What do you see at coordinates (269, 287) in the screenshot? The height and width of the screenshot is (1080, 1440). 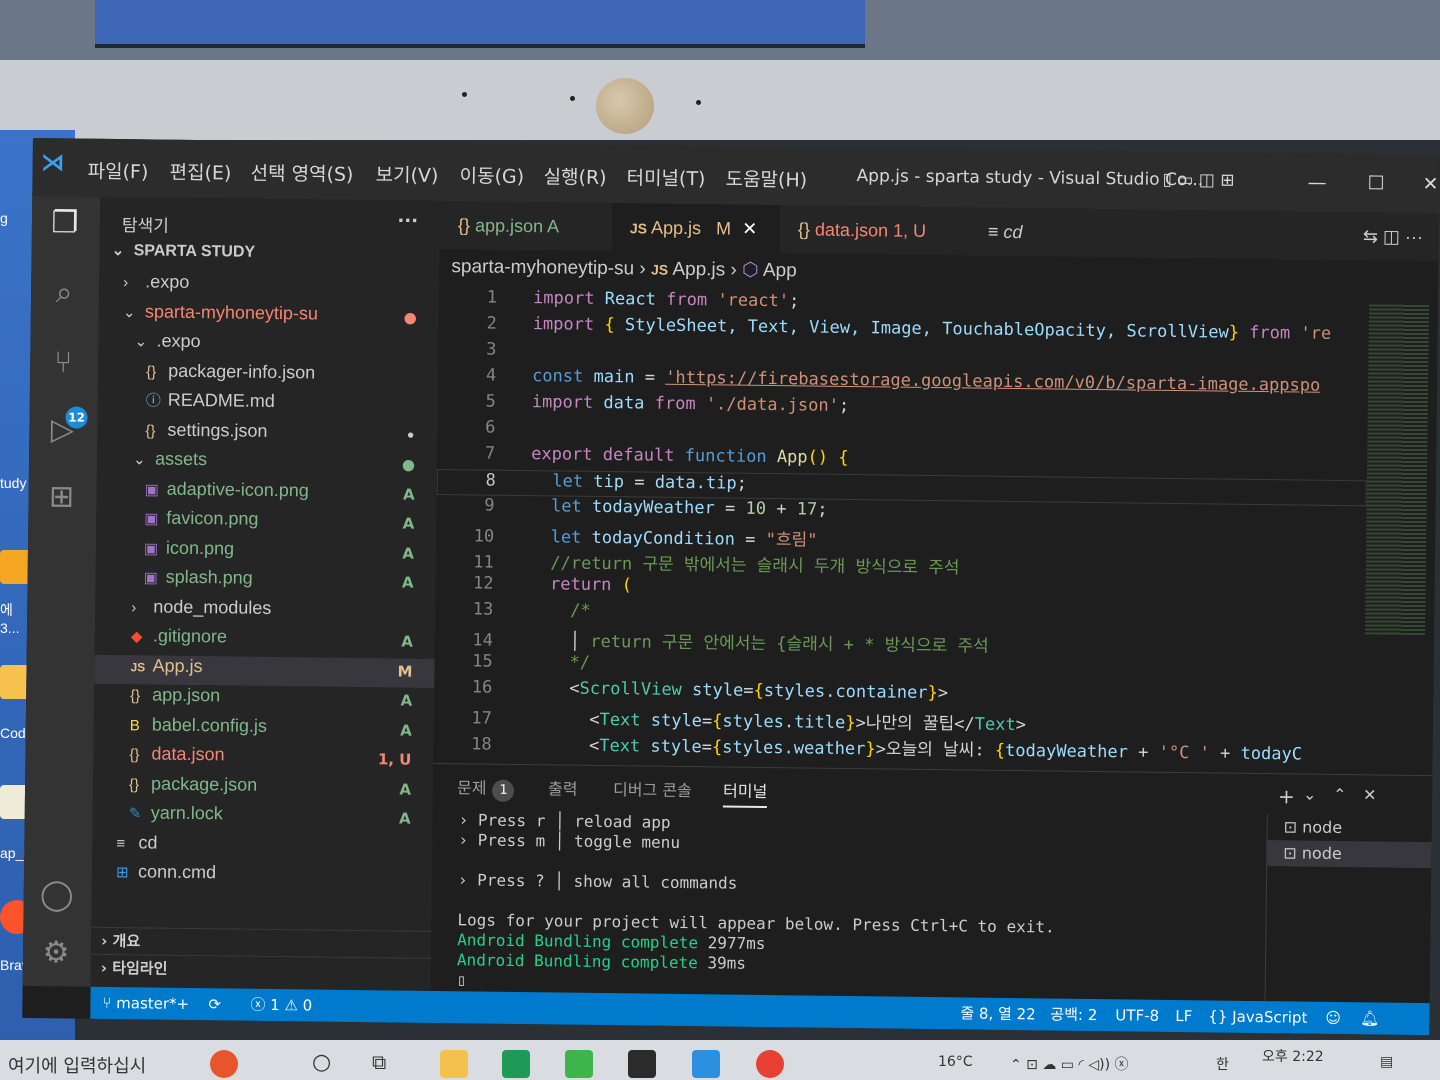 I see `tree-item: › .expo` at bounding box center [269, 287].